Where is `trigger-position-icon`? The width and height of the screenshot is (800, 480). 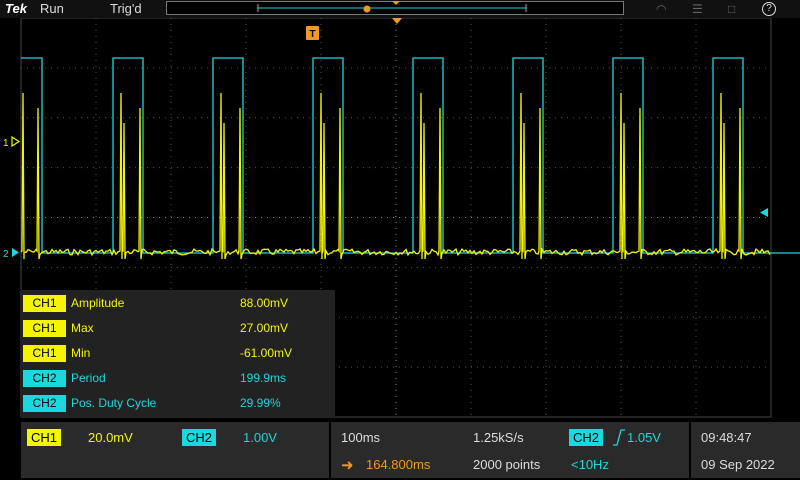 trigger-position-icon is located at coordinates (367, 9).